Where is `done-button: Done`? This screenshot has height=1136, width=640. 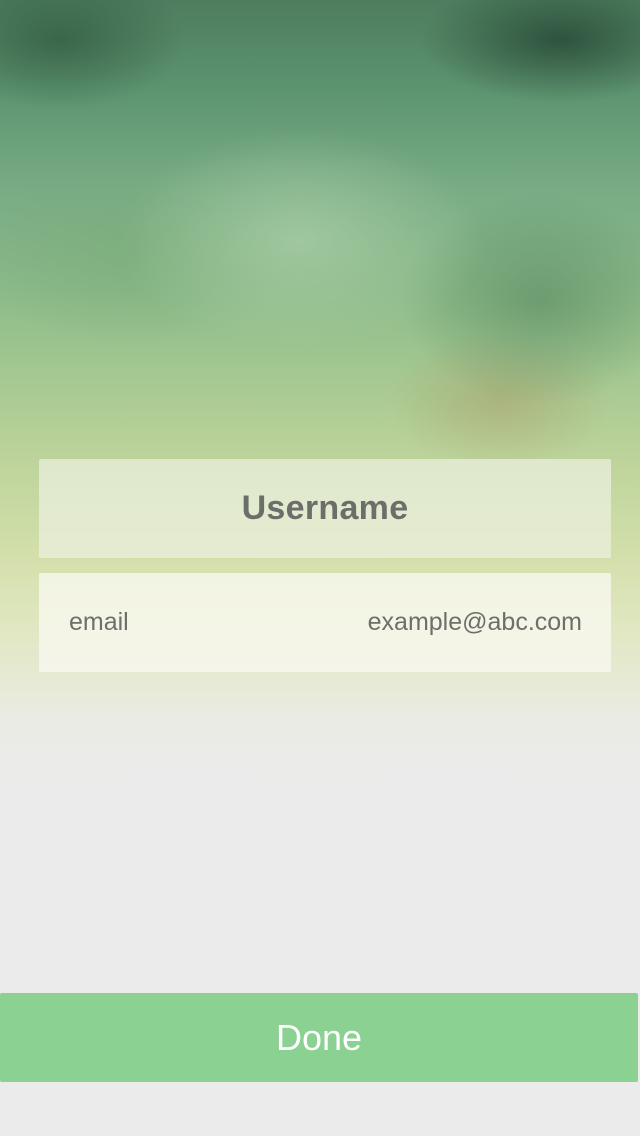 done-button: Done is located at coordinates (319, 1037).